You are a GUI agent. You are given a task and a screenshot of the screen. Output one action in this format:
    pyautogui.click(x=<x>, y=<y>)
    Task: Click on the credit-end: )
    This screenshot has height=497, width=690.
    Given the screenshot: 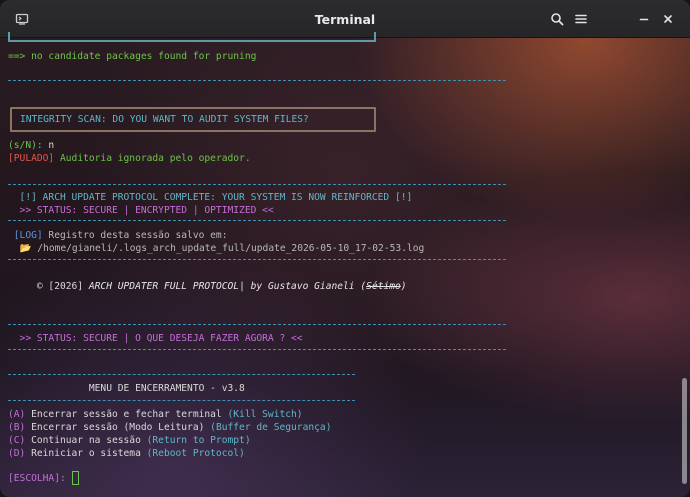 What is the action you would take?
    pyautogui.click(x=403, y=286)
    